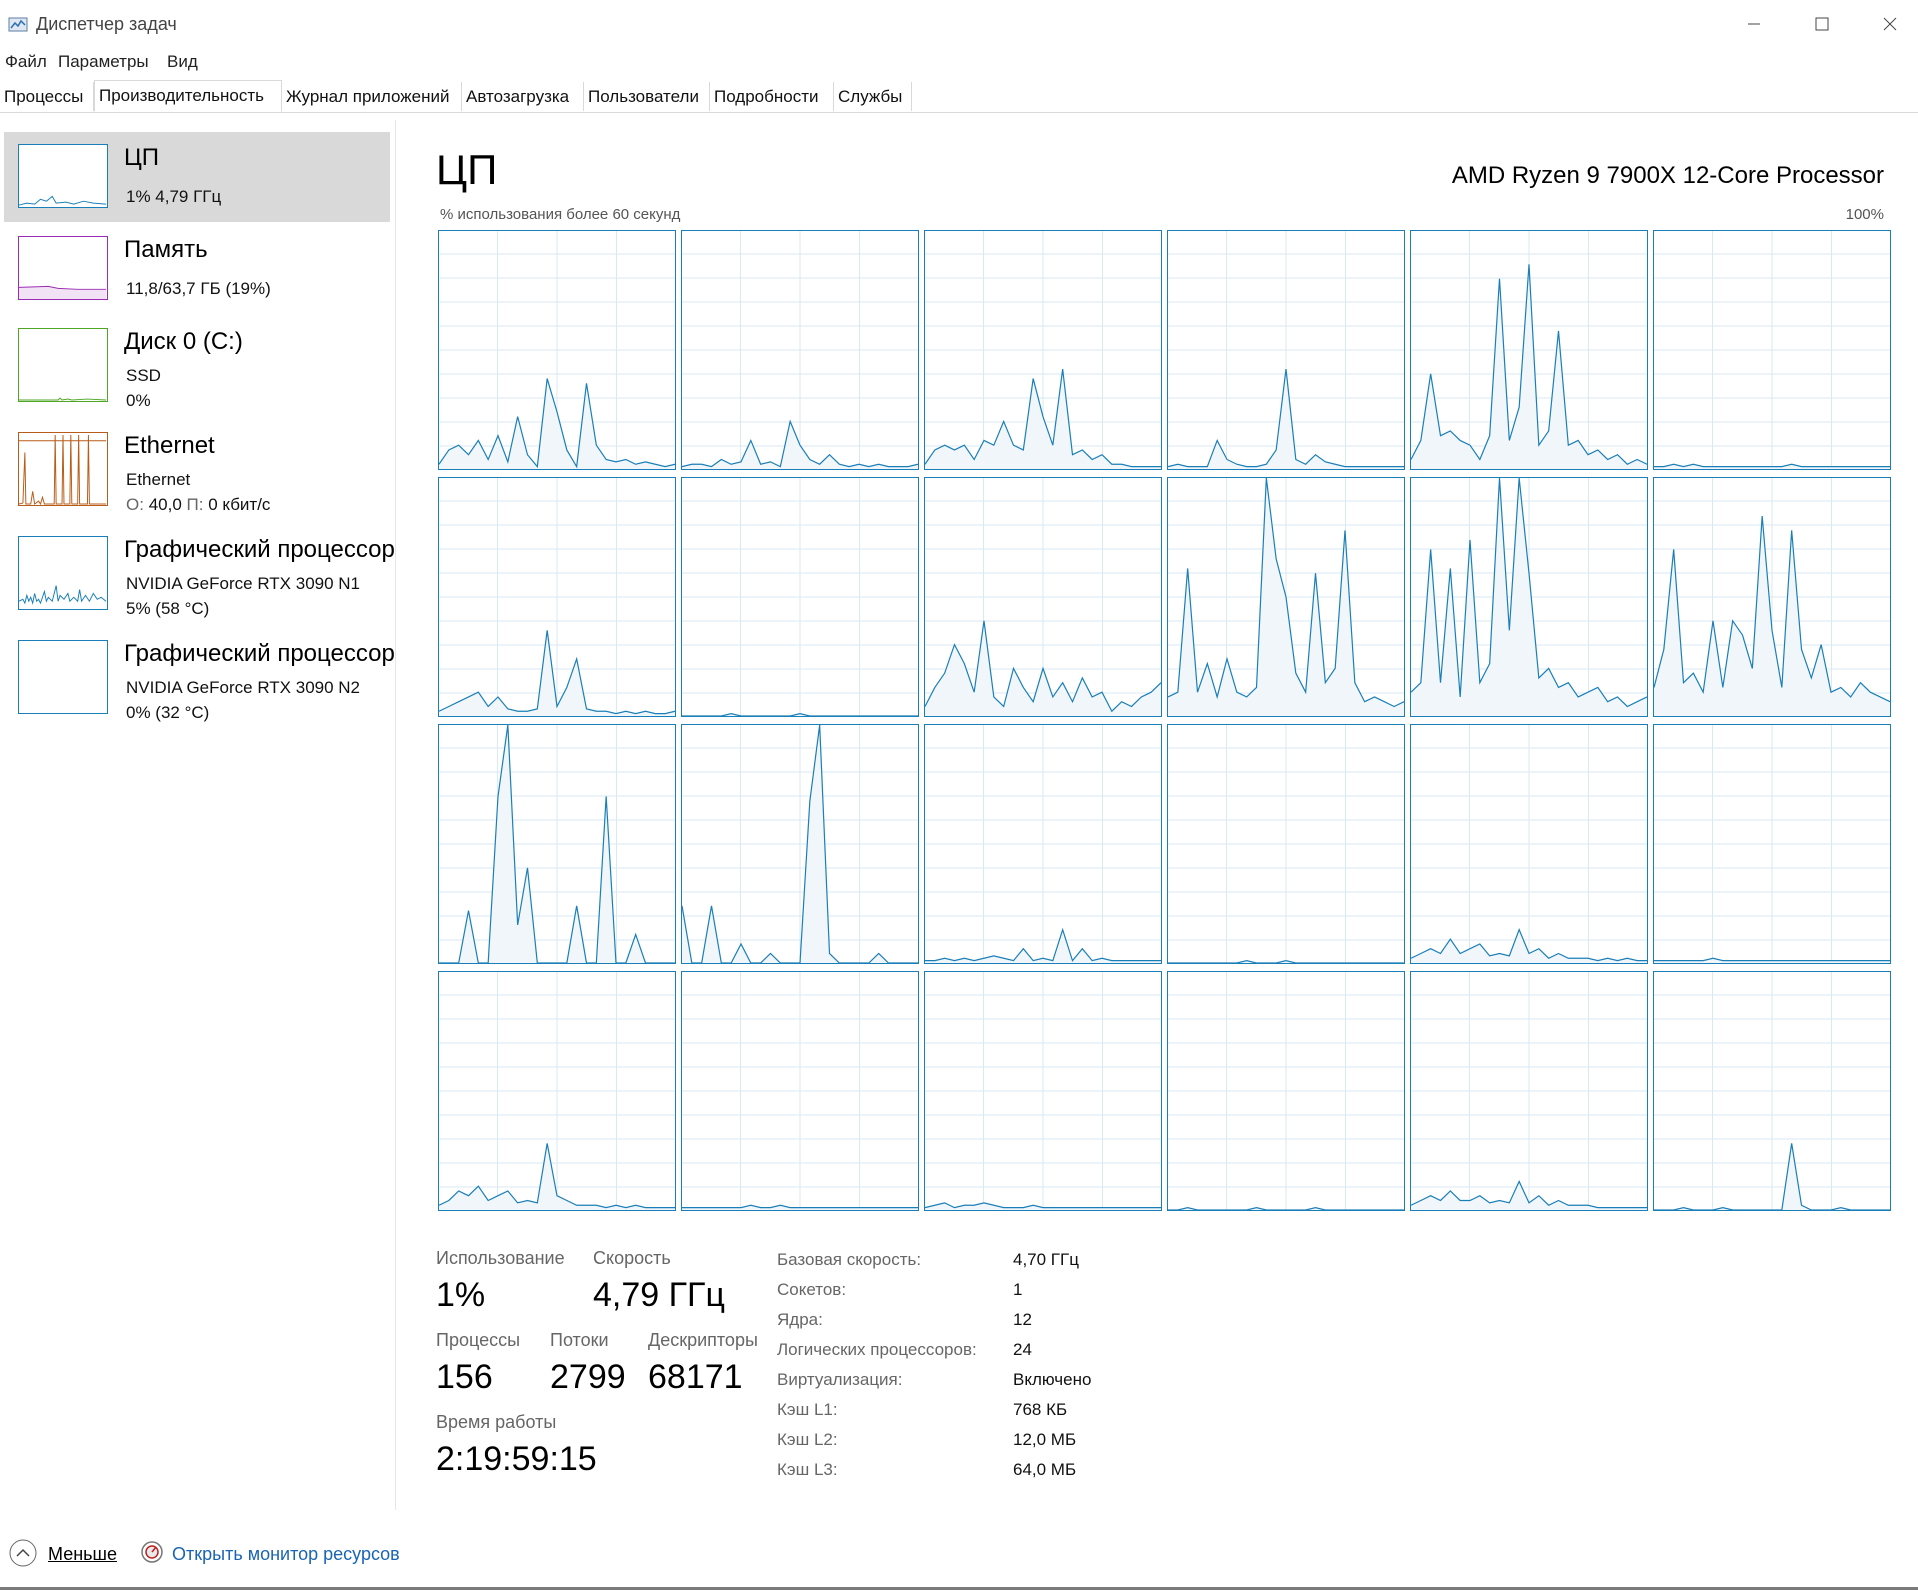 This screenshot has height=1590, width=1918. I want to click on menu-file: Файл, so click(26, 62).